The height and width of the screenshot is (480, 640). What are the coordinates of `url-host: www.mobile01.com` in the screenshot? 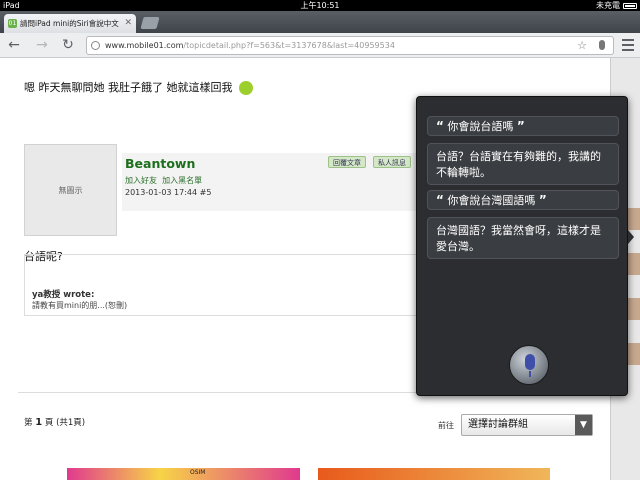 It's located at (144, 45).